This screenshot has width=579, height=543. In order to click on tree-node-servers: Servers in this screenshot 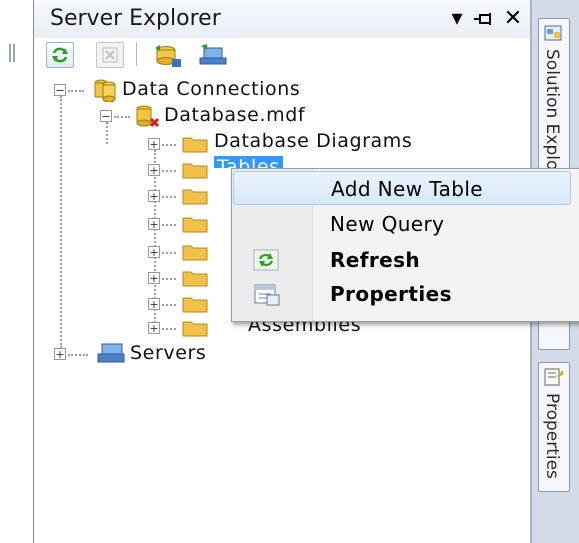, I will do `click(168, 353)`.